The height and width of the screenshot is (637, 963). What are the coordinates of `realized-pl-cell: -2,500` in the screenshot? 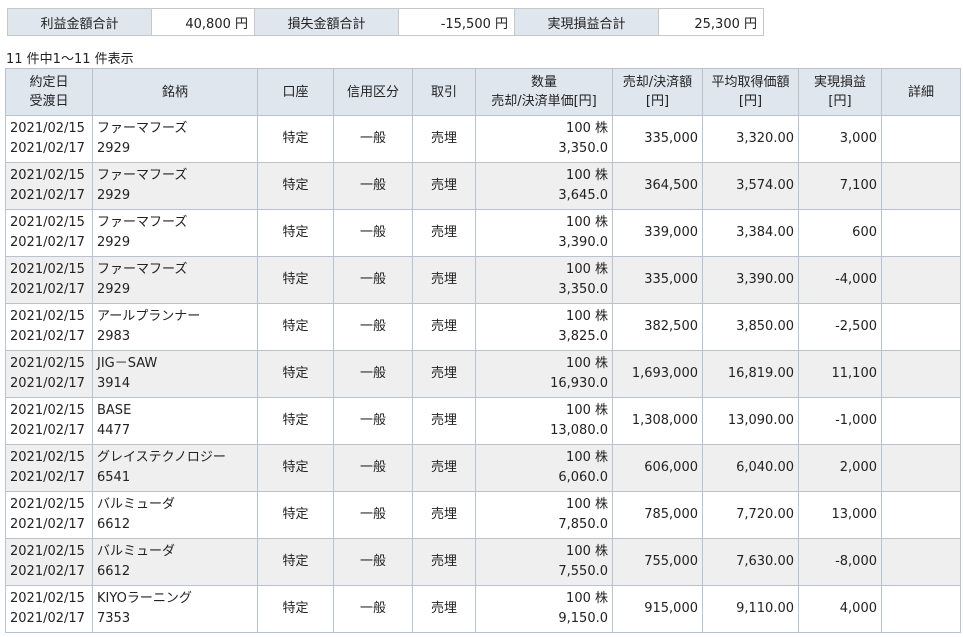 It's located at (840, 327).